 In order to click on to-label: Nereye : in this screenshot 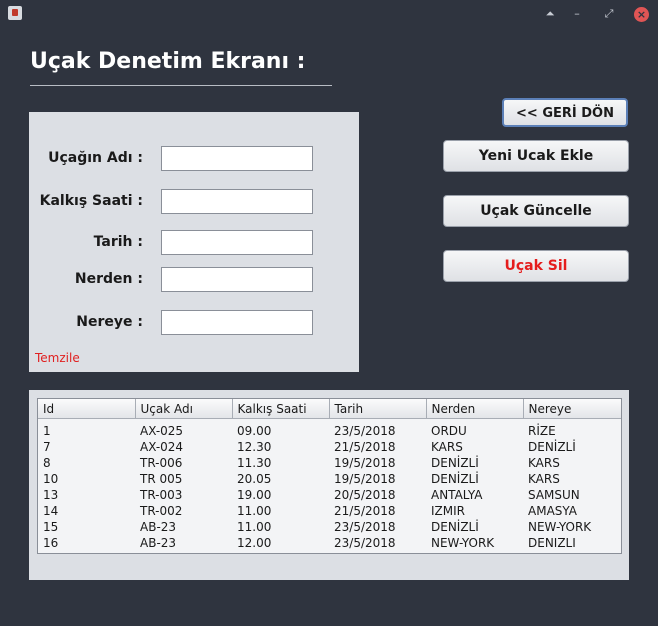, I will do `click(109, 322)`.